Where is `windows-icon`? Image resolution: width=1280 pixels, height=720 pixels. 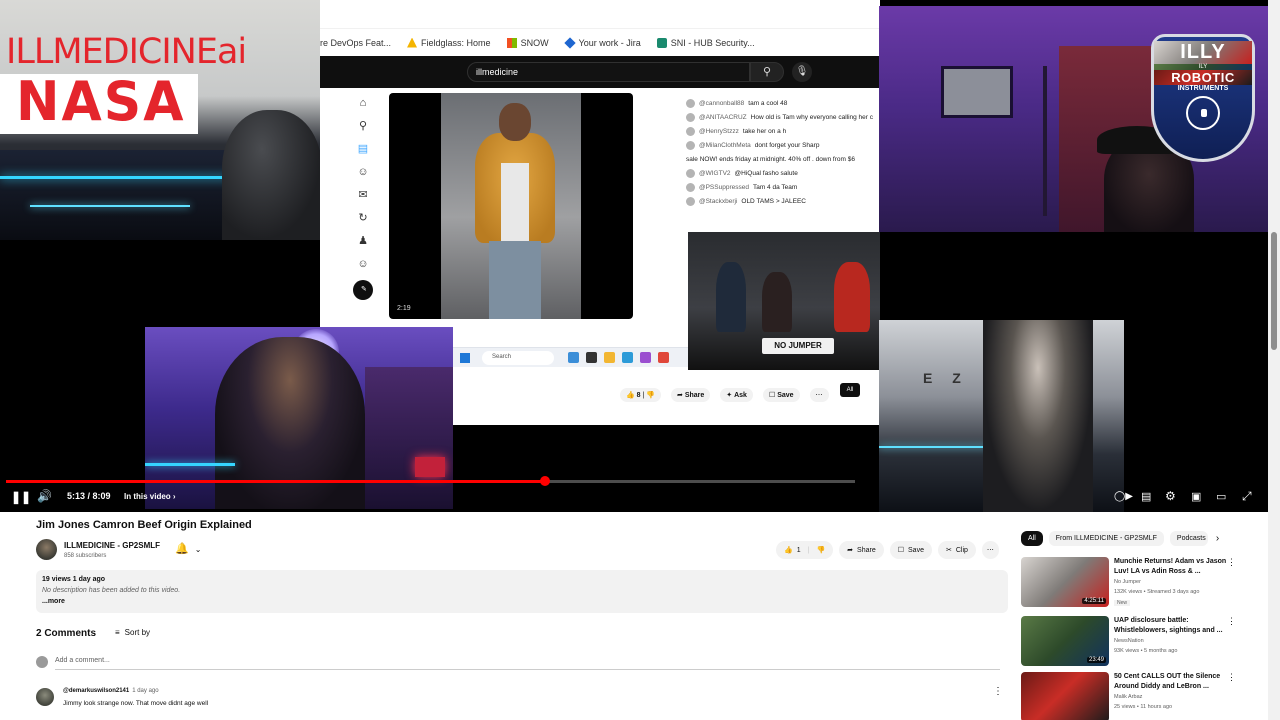
windows-icon is located at coordinates (465, 358).